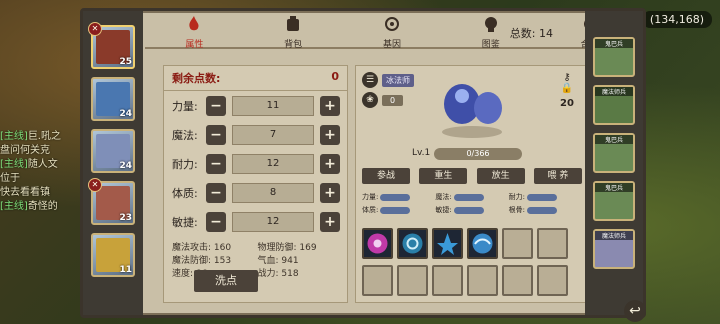 The width and height of the screenshot is (720, 324). I want to click on derived-stat: 战力: 518, so click(278, 274).